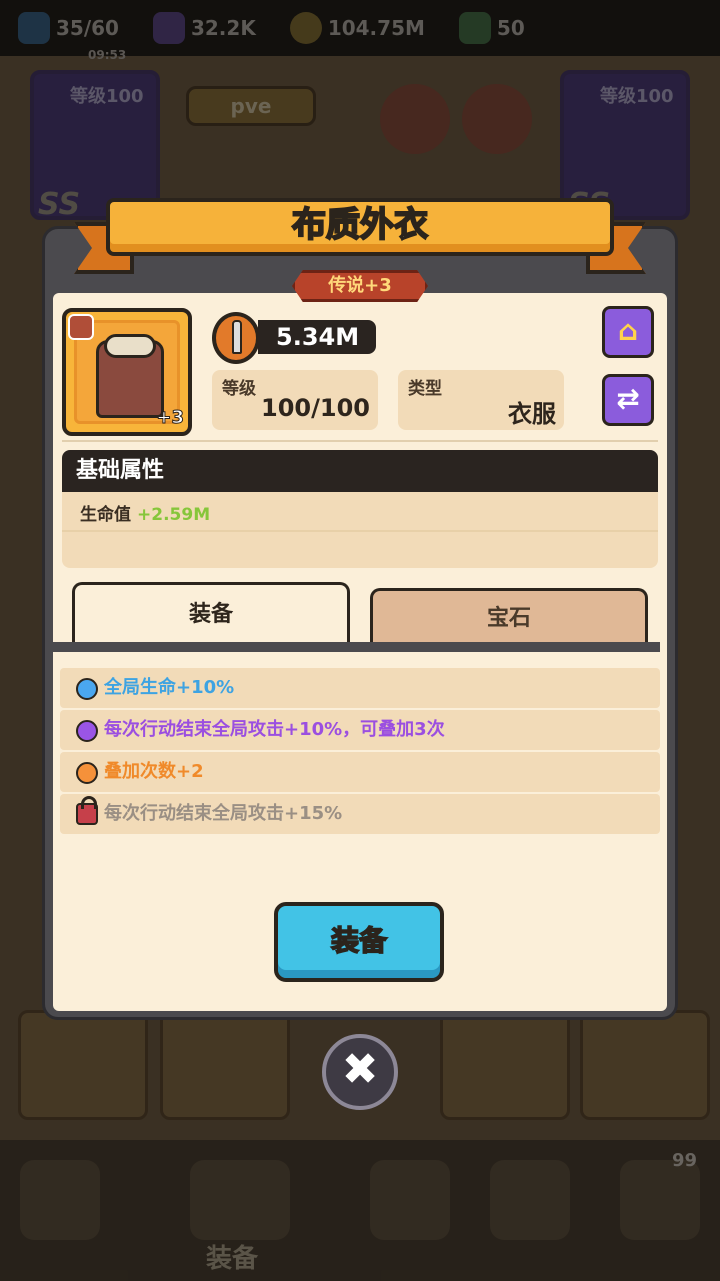 The height and width of the screenshot is (1281, 720). I want to click on coat-collar, so click(130, 346).